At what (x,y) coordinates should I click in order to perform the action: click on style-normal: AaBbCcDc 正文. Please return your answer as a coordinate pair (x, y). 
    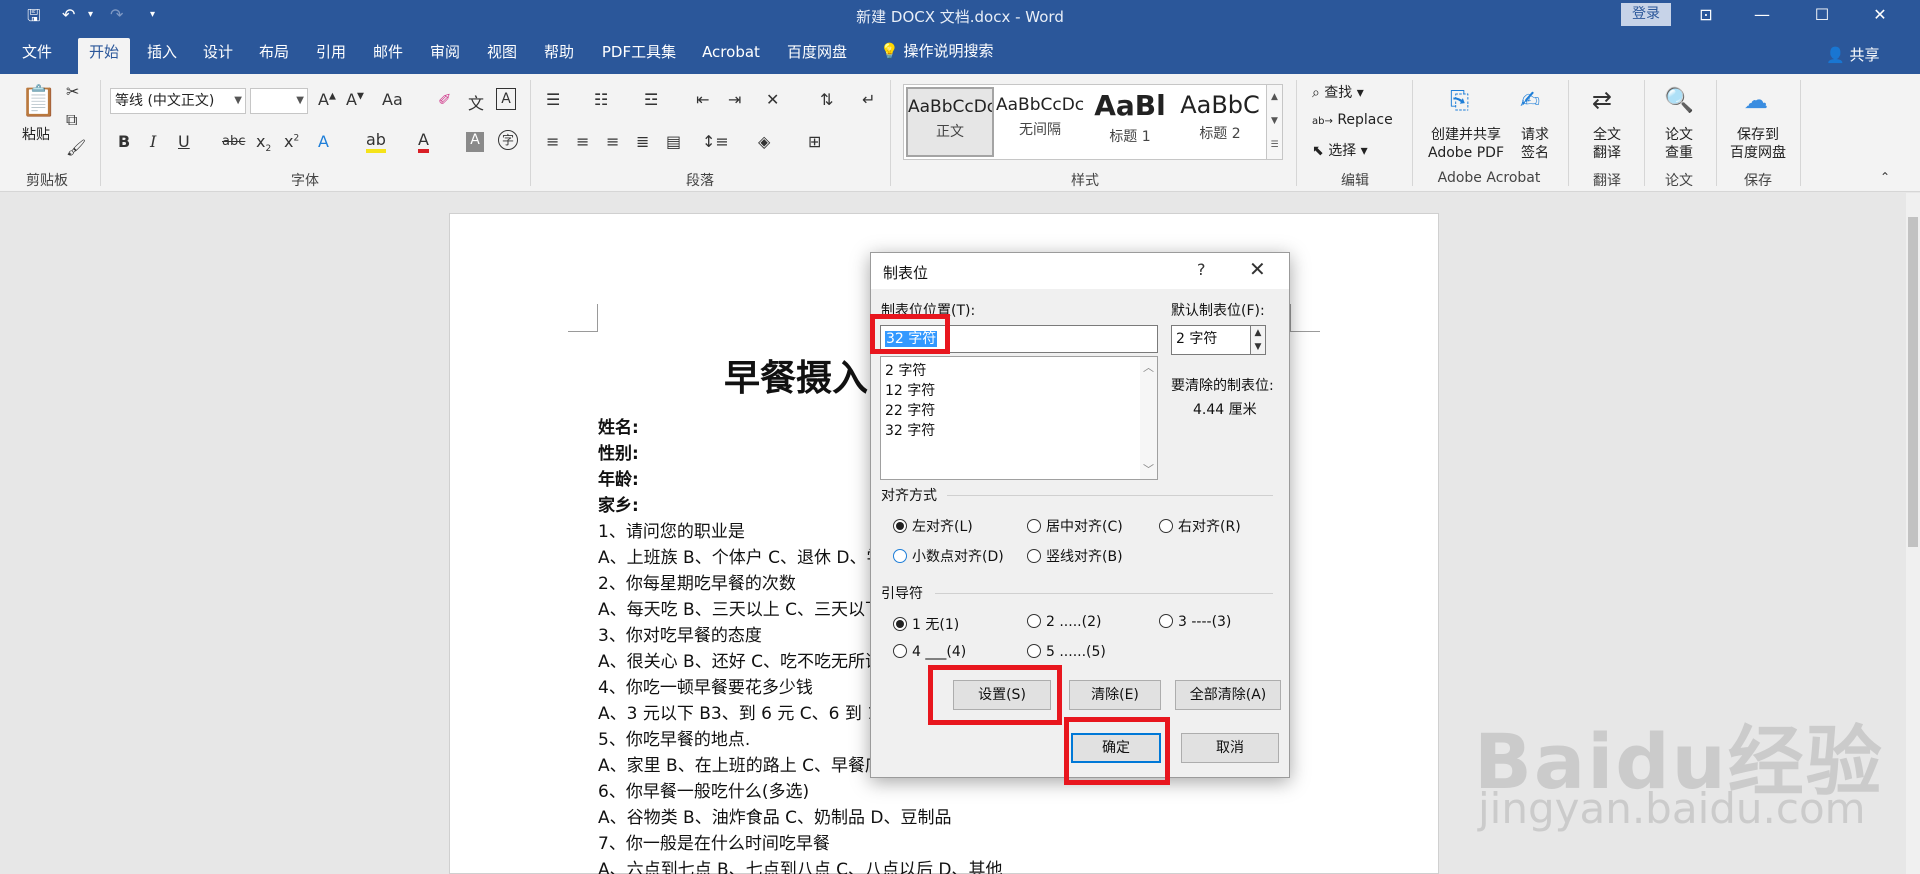
    Looking at the image, I should click on (950, 122).